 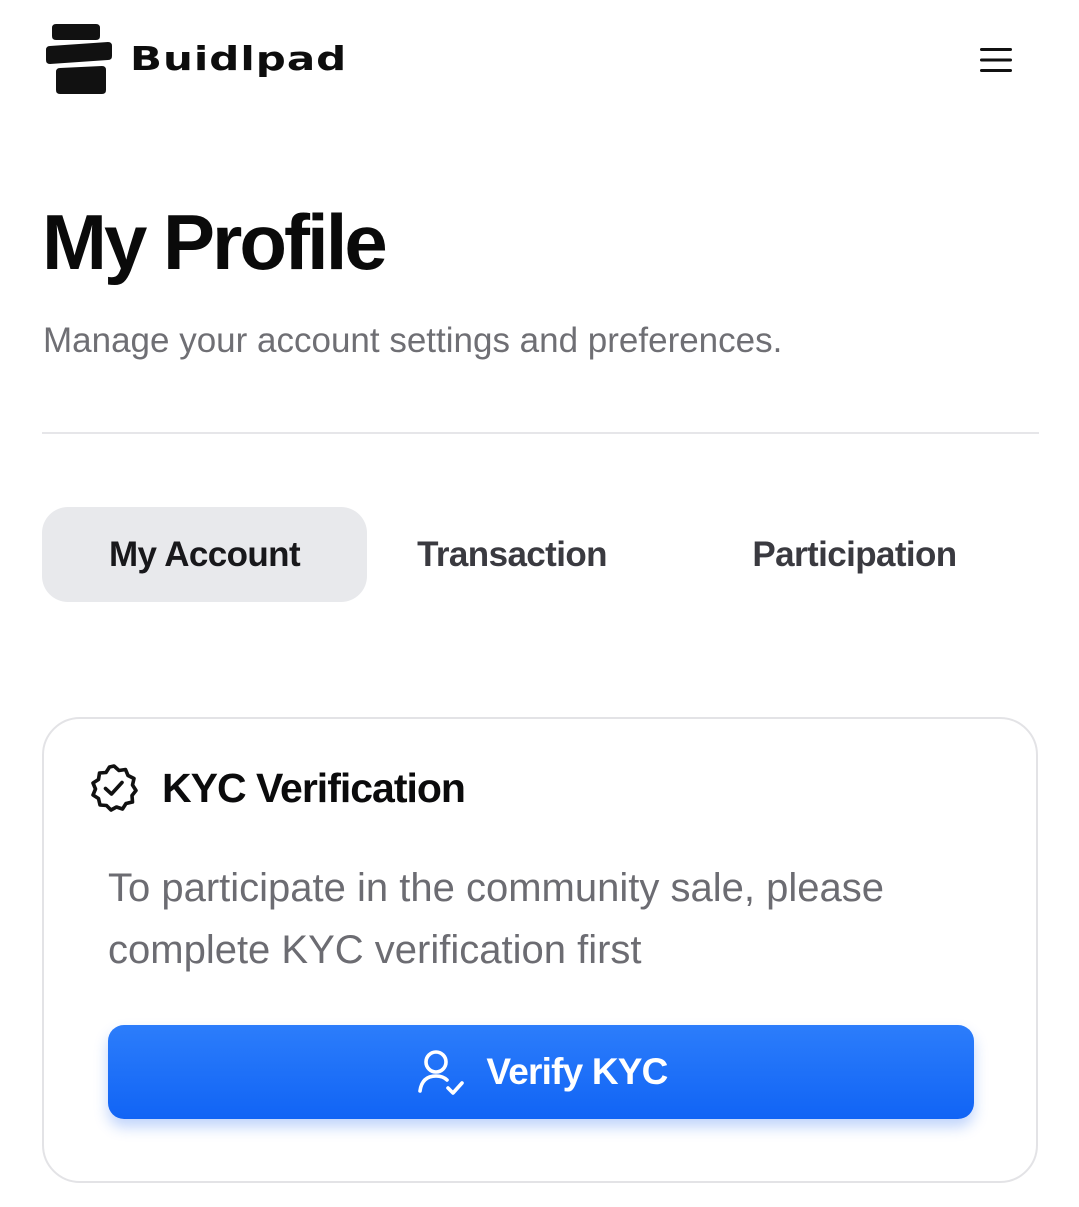 What do you see at coordinates (512, 554) in the screenshot?
I see `tab-transaction: Transaction` at bounding box center [512, 554].